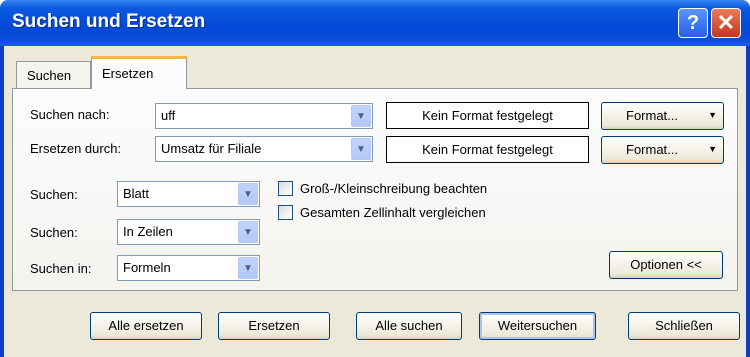  Describe the element at coordinates (70, 114) in the screenshot. I see `search-label: Suchen nach:` at that location.